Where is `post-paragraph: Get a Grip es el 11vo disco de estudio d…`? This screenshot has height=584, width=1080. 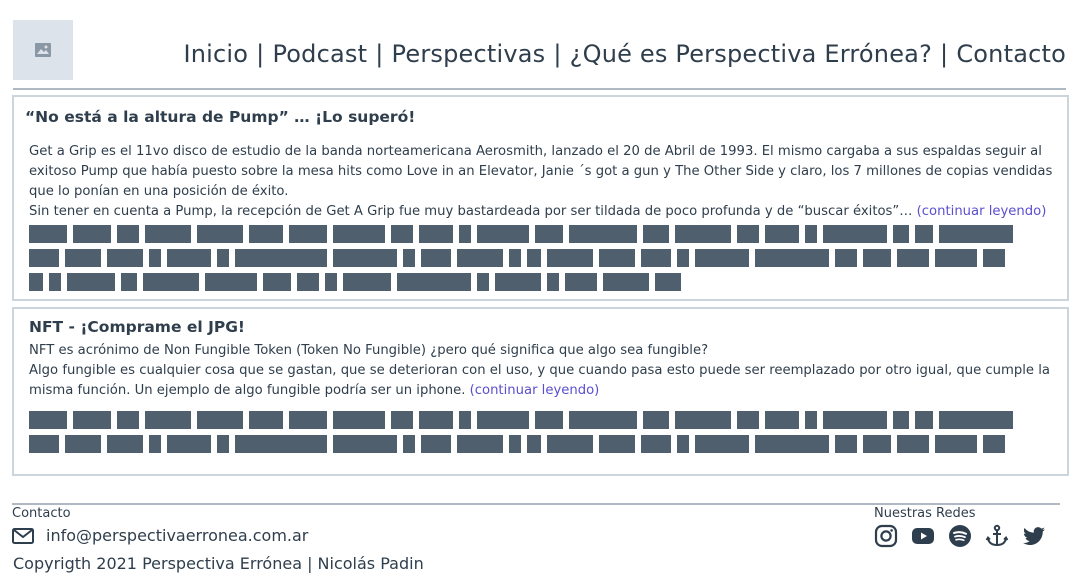 post-paragraph: Get a Grip es el 11vo disco de estudio d… is located at coordinates (541, 171).